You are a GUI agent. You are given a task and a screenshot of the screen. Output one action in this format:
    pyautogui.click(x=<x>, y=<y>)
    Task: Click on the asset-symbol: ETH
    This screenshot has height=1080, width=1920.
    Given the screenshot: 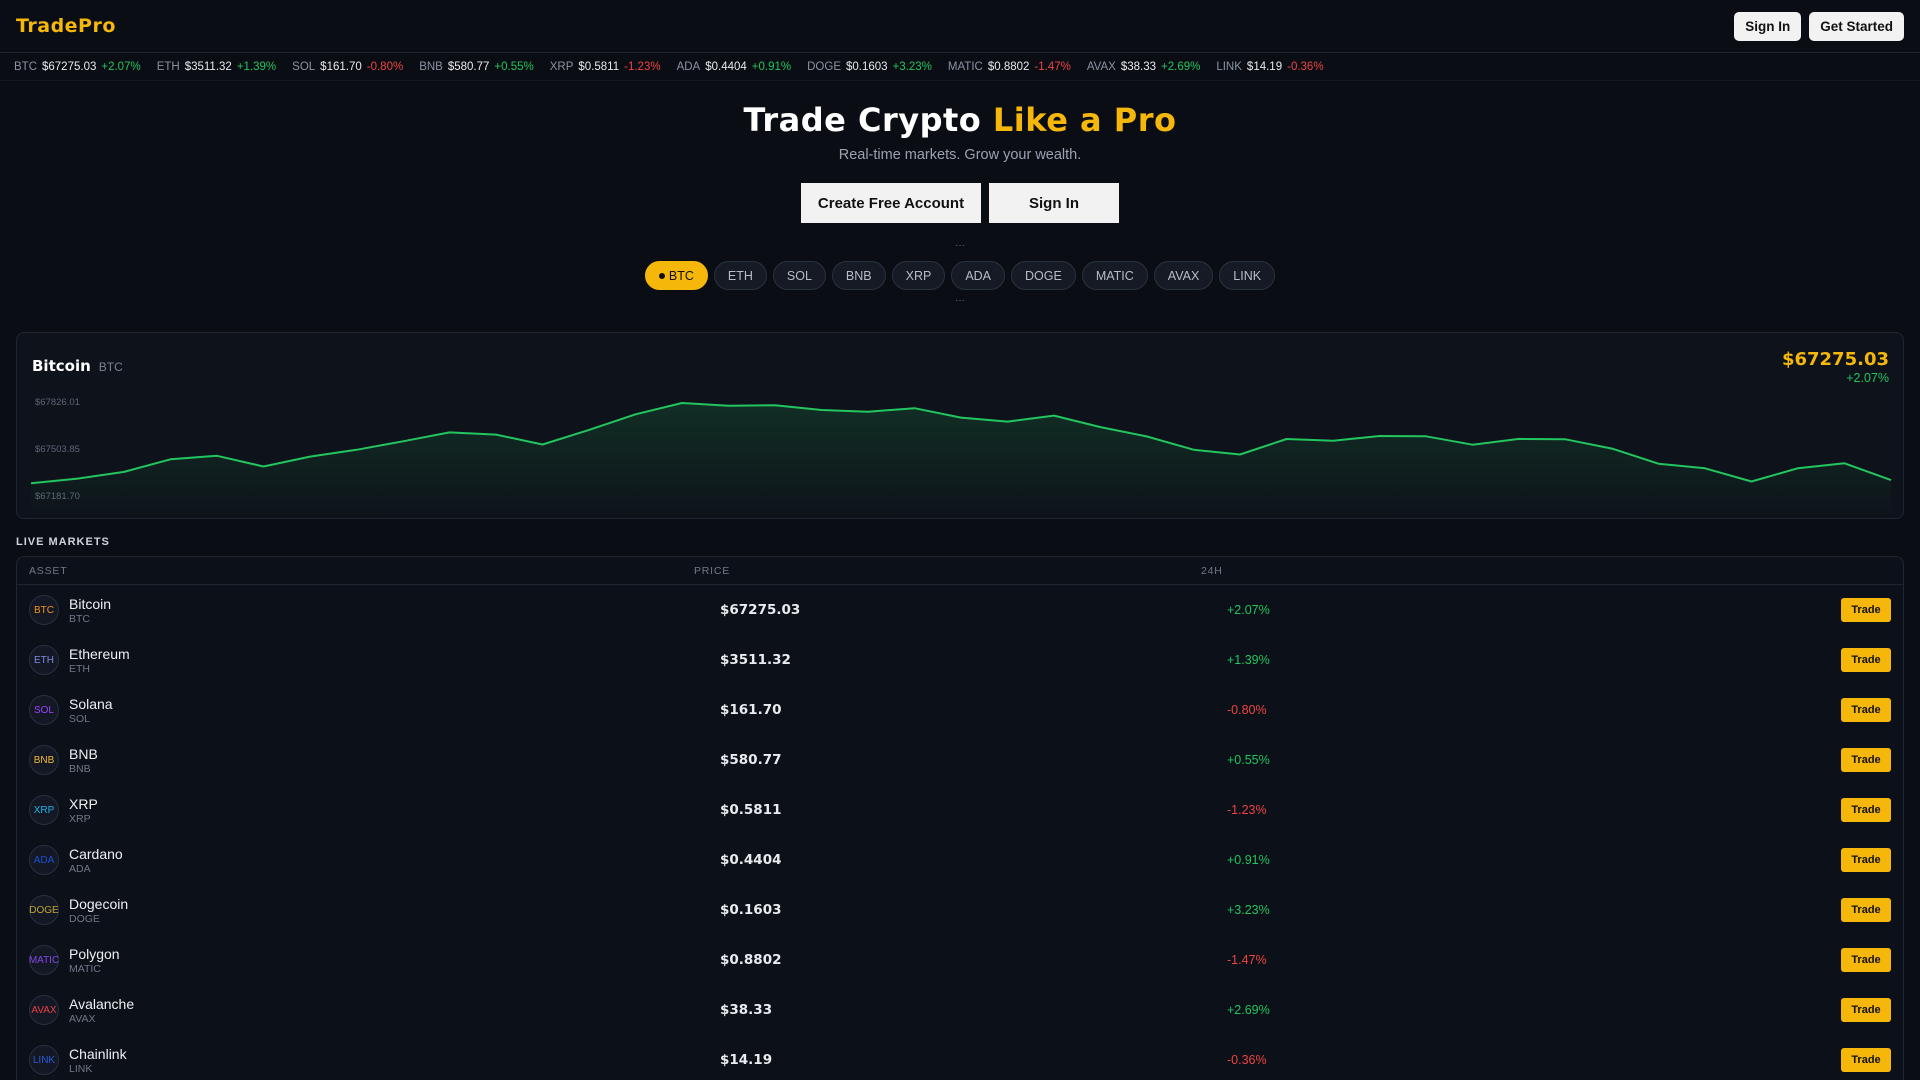 What is the action you would take?
    pyautogui.click(x=79, y=668)
    